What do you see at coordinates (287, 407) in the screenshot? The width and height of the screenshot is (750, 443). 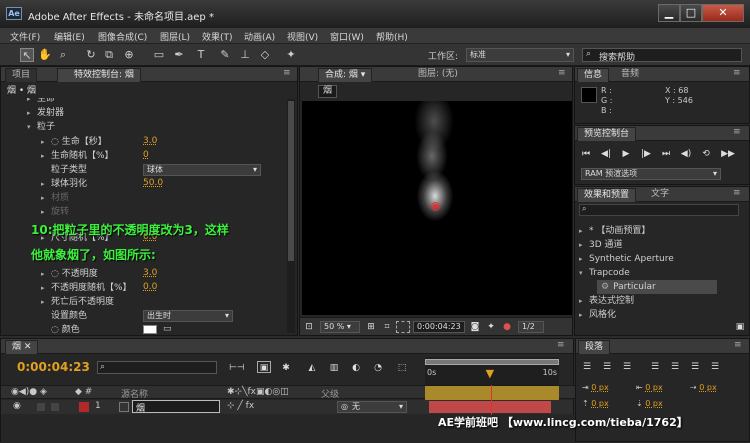 I see `timeline-layer-row: ◉ 1 烟 ⊹ ╱ fx ◎ 无 ▾` at bounding box center [287, 407].